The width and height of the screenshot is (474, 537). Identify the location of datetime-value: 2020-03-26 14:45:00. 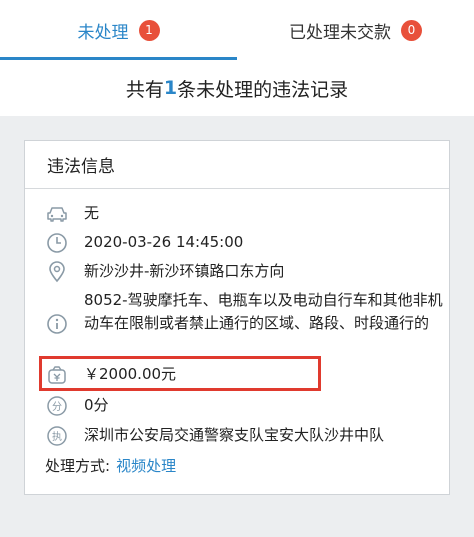
(164, 242).